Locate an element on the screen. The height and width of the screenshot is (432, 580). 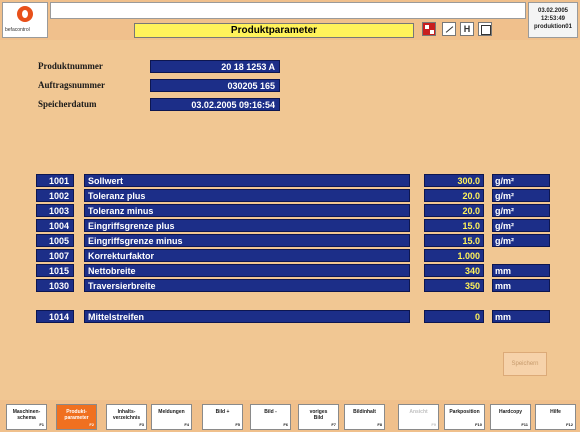
alarm-icon is located at coordinates (429, 29).